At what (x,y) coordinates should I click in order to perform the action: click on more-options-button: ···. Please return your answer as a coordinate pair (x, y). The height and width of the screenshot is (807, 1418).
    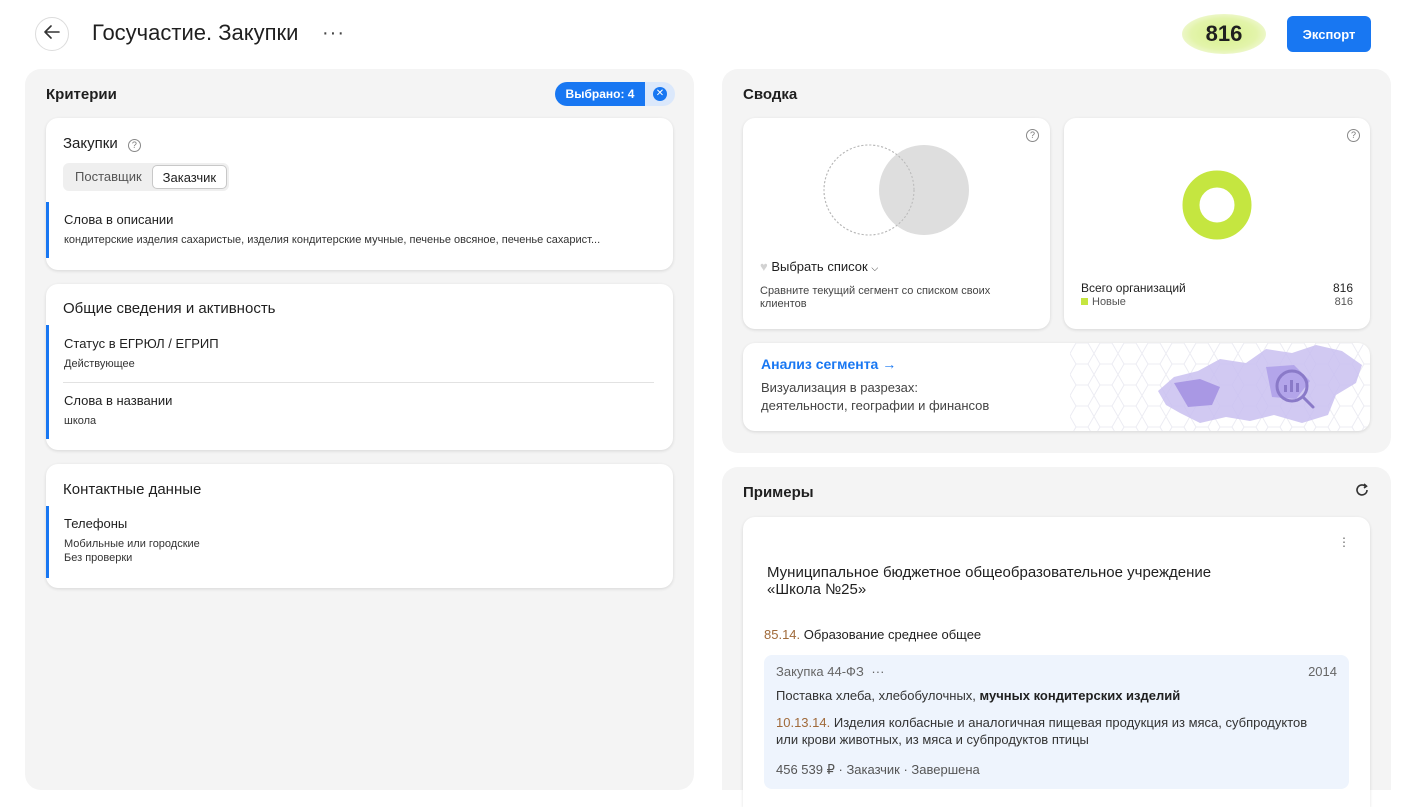
    Looking at the image, I should click on (333, 33).